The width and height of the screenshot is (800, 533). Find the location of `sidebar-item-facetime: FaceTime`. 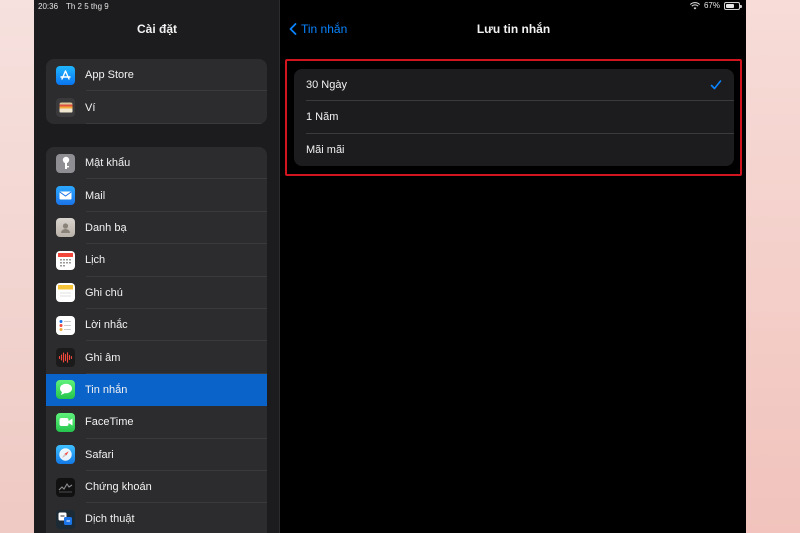

sidebar-item-facetime: FaceTime is located at coordinates (156, 422).